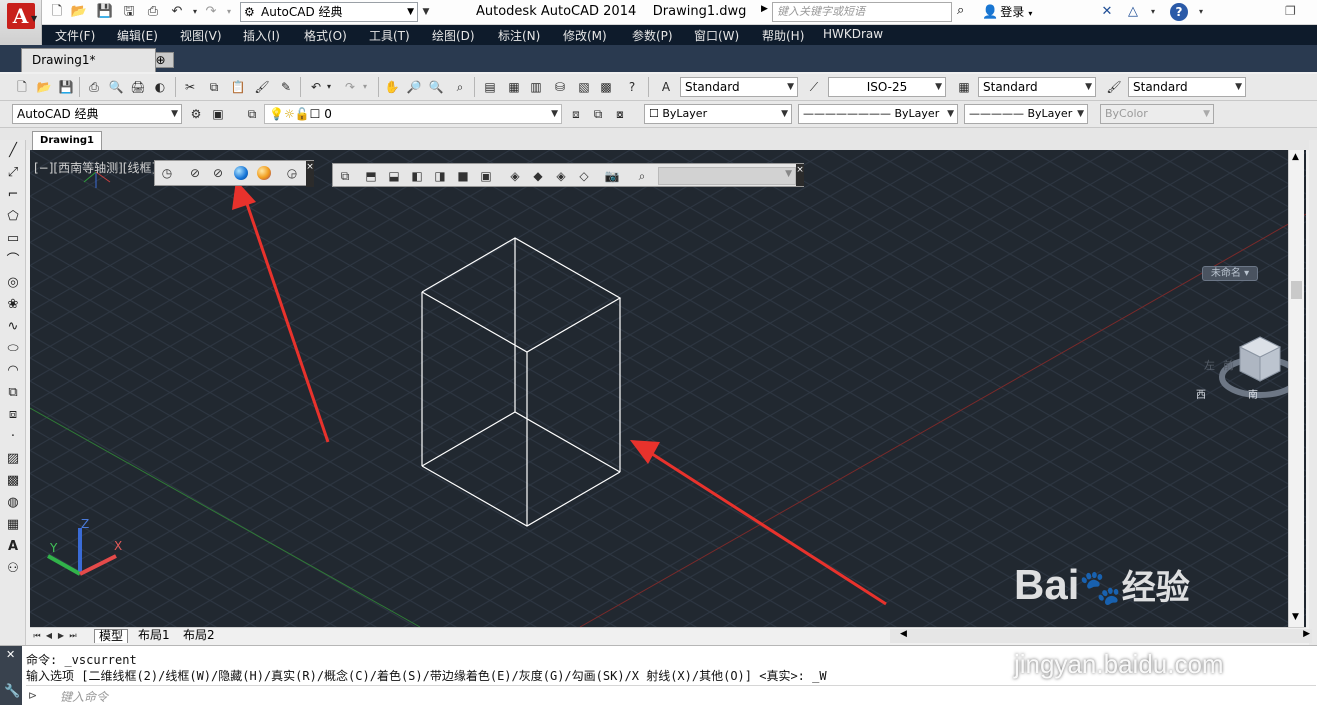 This screenshot has height=705, width=1317. Describe the element at coordinates (292, 173) in the screenshot. I see `visual-style-manager-icon: ◶` at that location.